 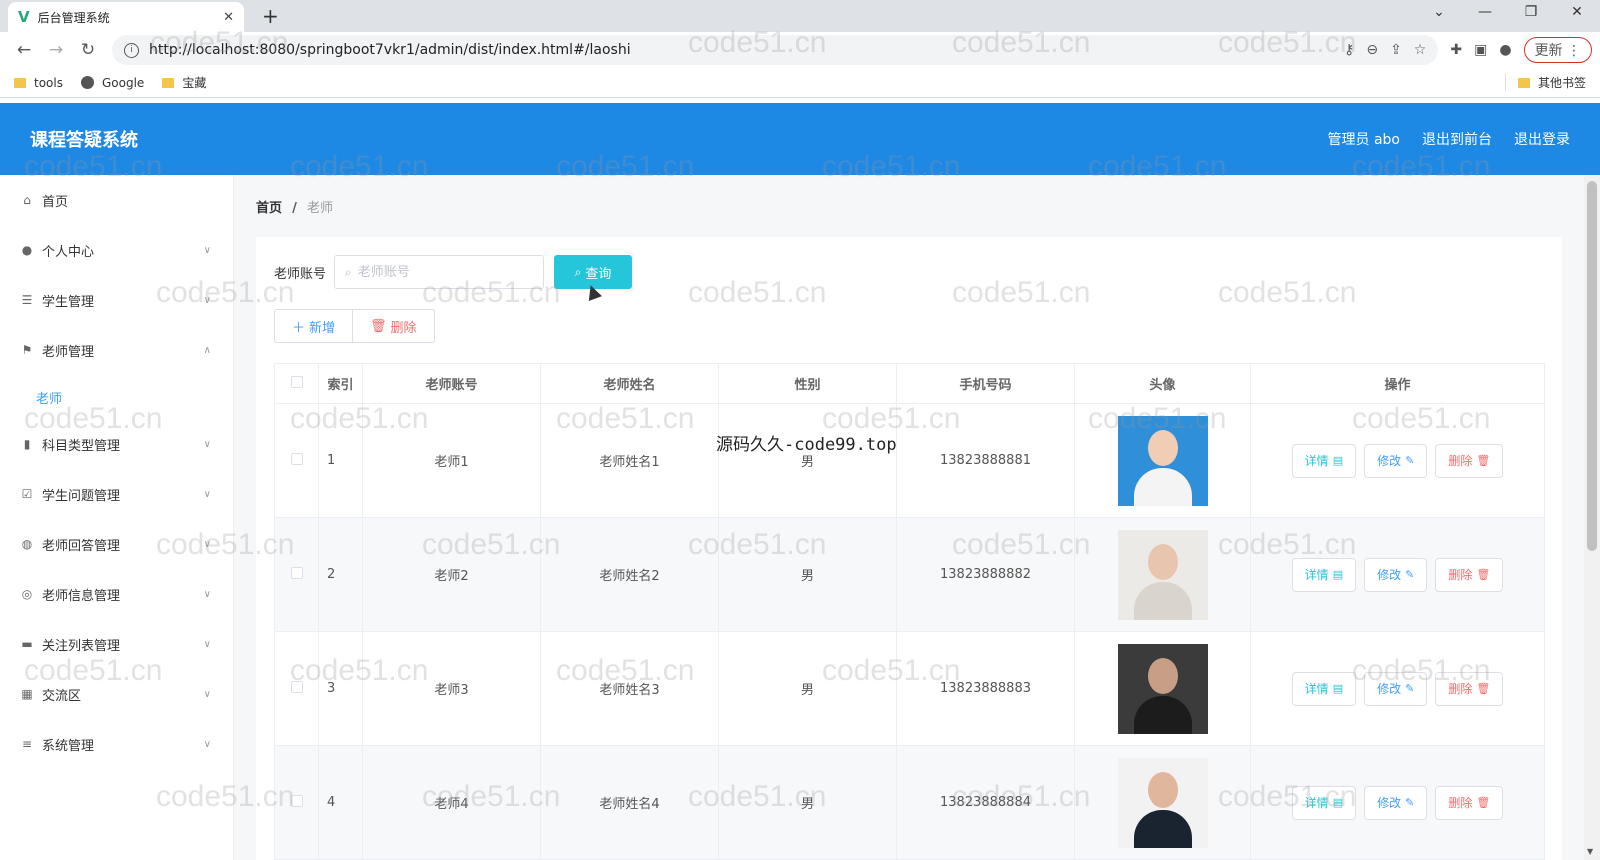 What do you see at coordinates (314, 326) in the screenshot?
I see `add-button: ＋ 新增` at bounding box center [314, 326].